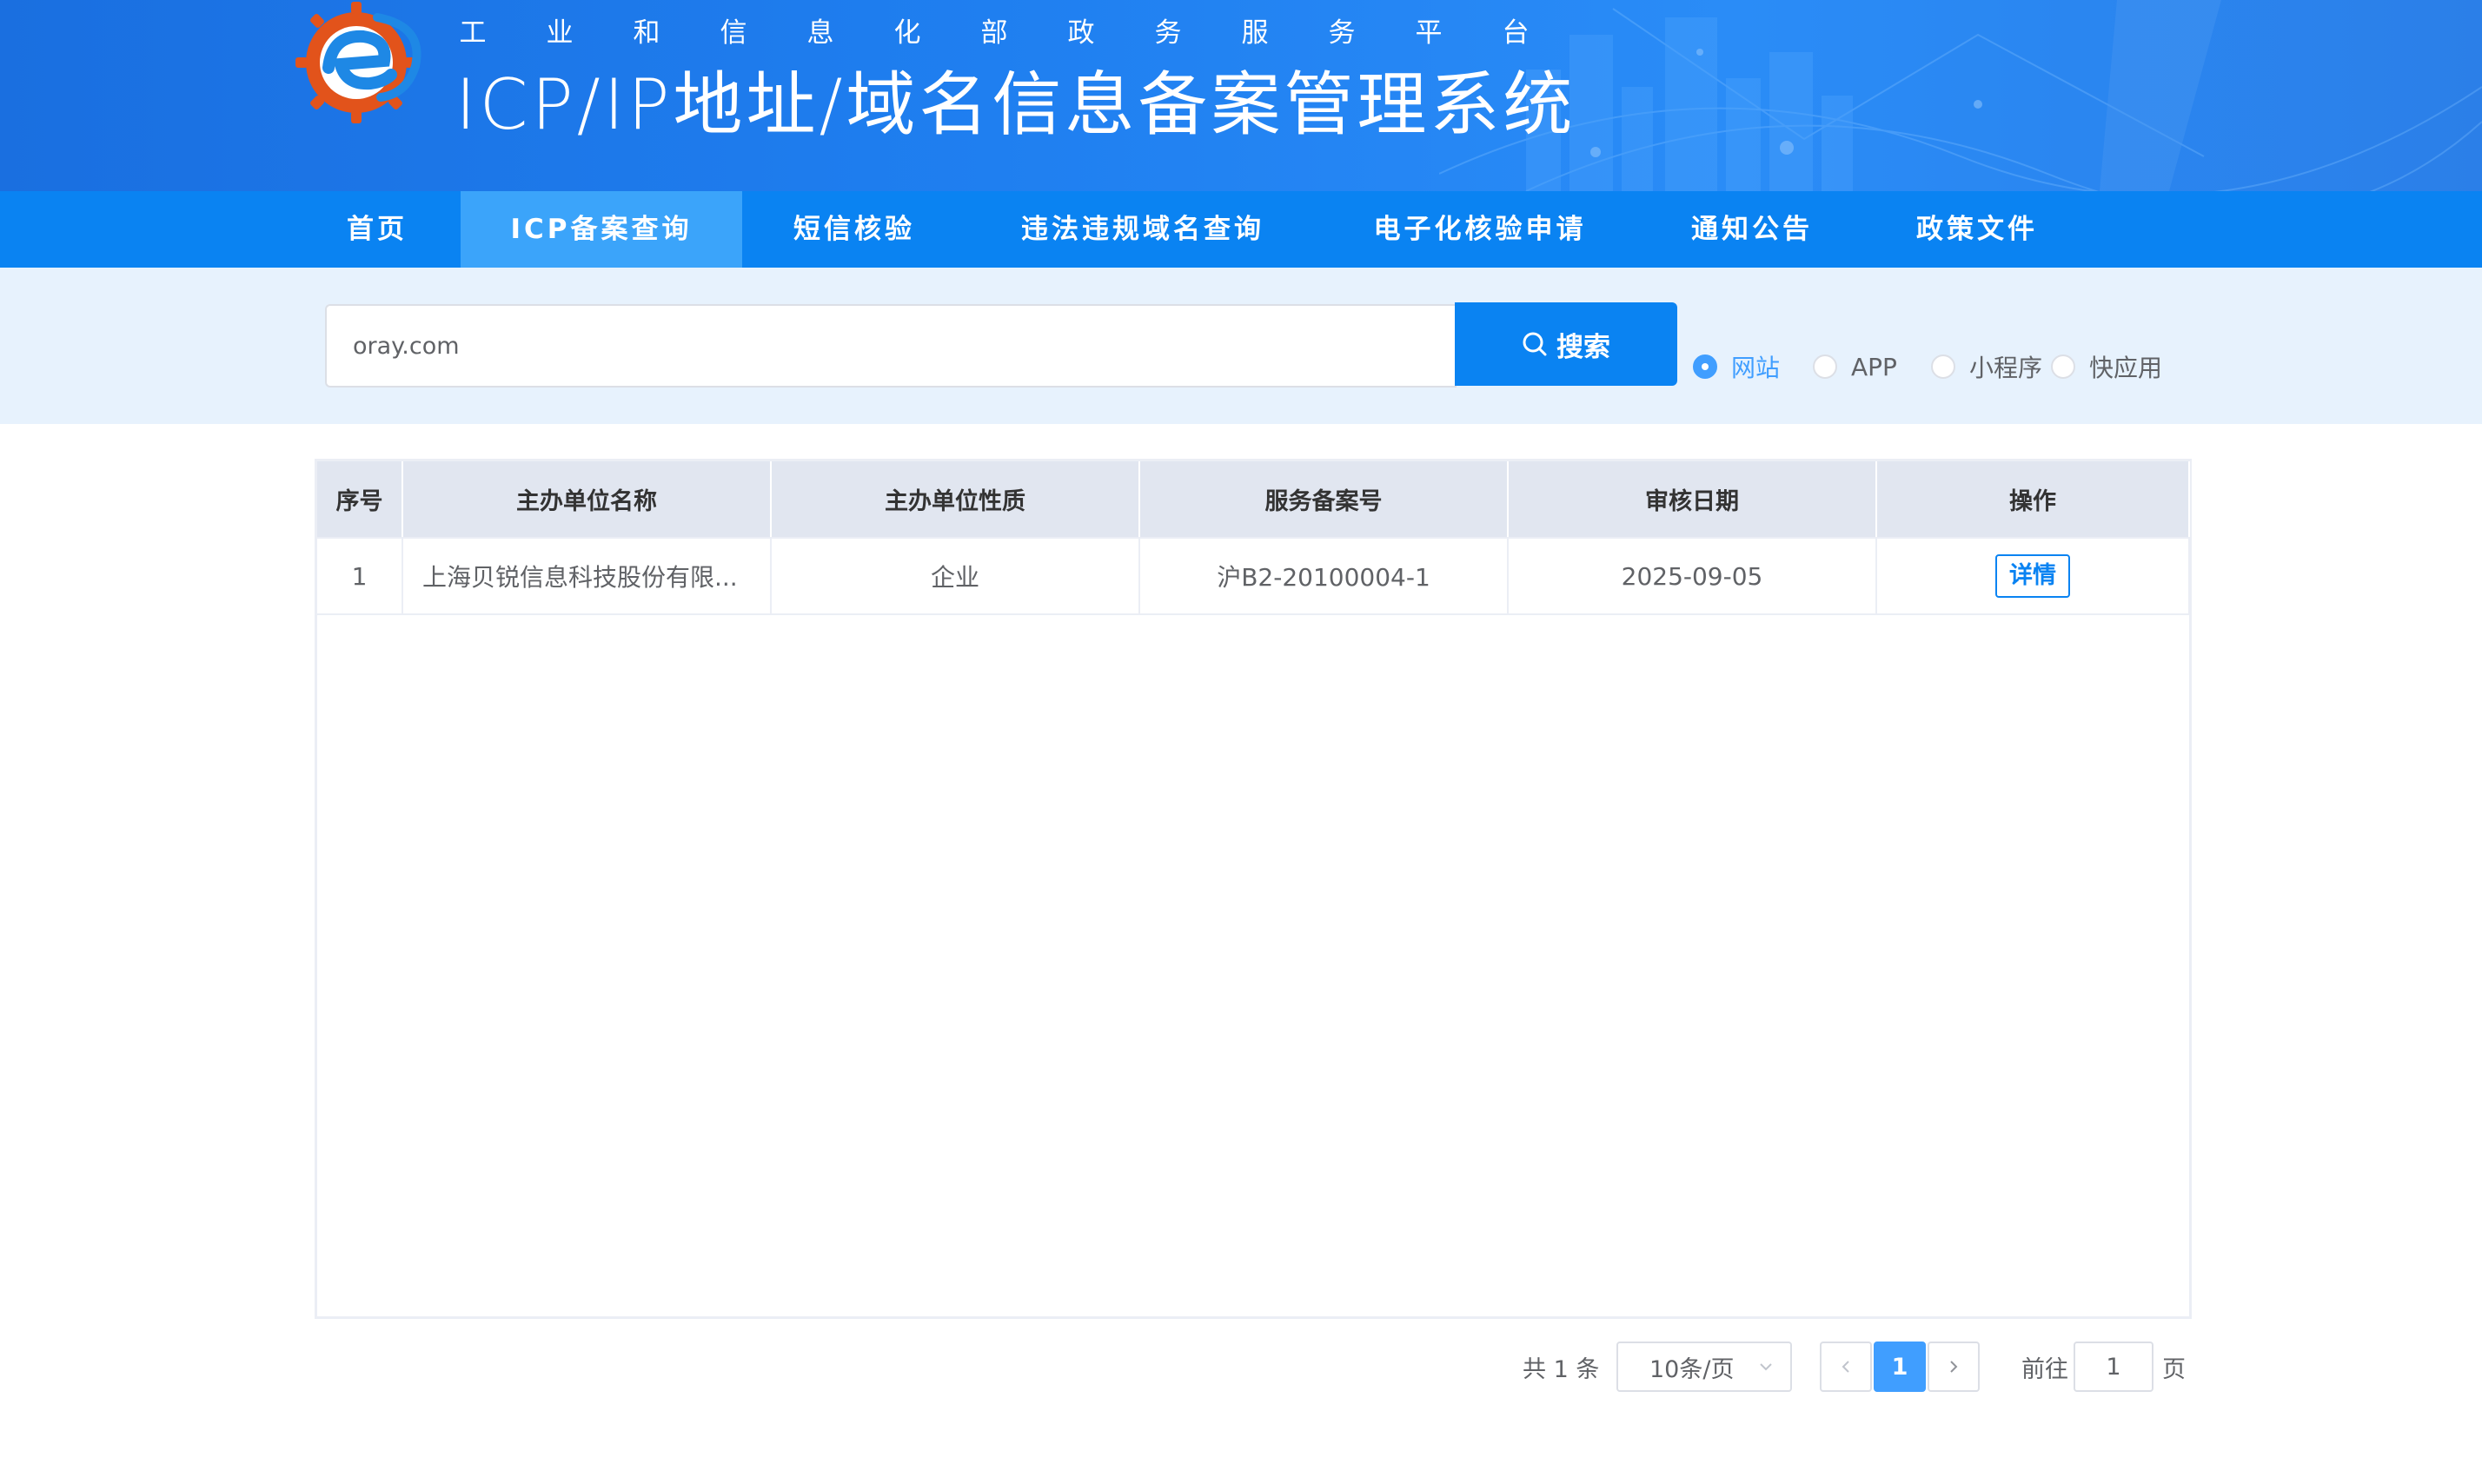 The image size is (2482, 1484). I want to click on next-page-button, so click(1954, 1367).